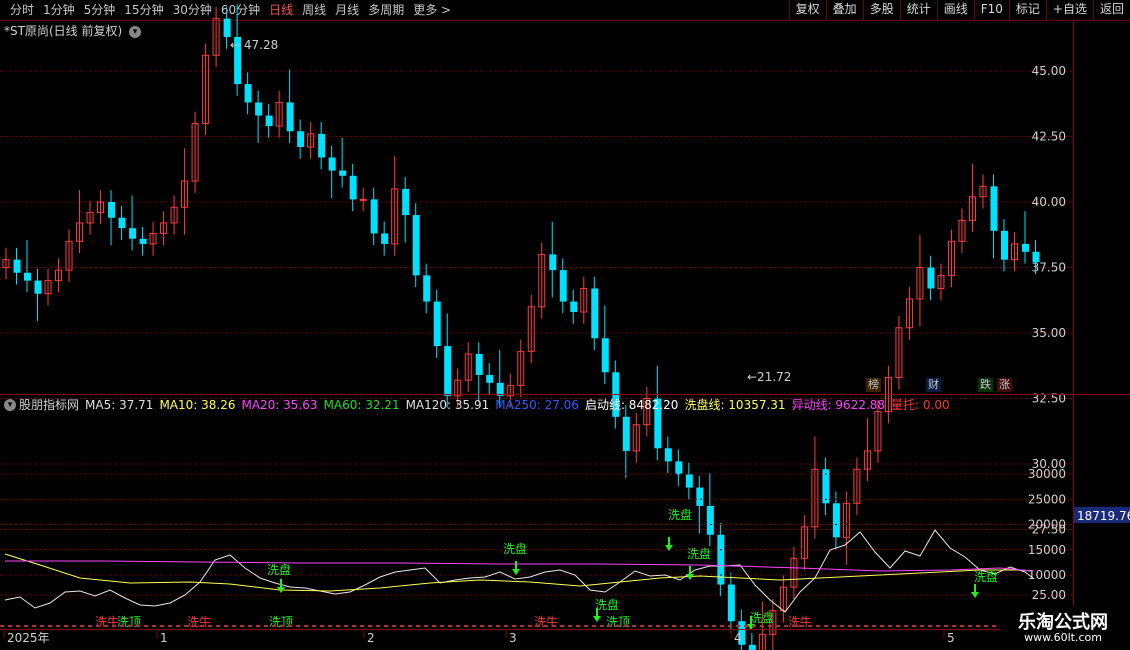  I want to click on axis-divider, so click(1073, 325).